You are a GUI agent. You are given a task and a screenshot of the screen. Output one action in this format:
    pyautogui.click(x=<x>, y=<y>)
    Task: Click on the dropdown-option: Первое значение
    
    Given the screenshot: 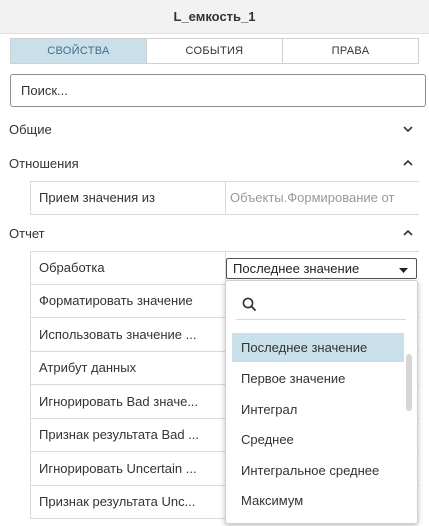 What is the action you would take?
    pyautogui.click(x=318, y=378)
    